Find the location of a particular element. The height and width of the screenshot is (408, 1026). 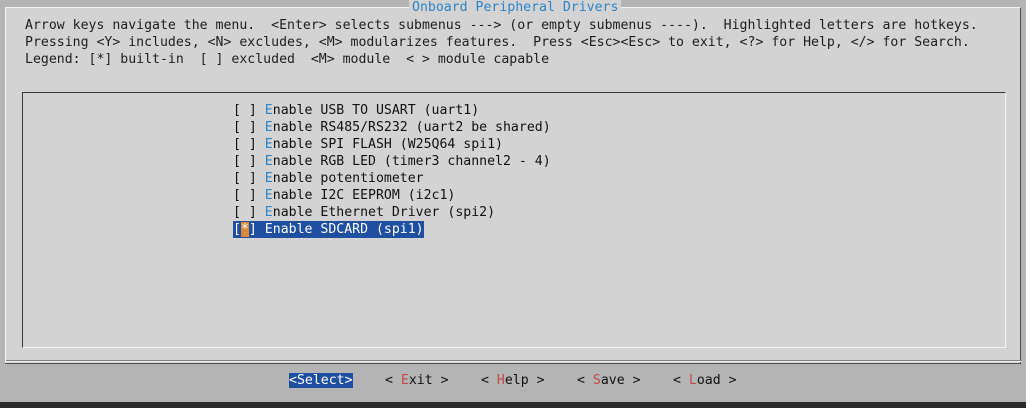

menu-item-potentiometer: [ ] Enable potentiometer is located at coordinates (328, 178).